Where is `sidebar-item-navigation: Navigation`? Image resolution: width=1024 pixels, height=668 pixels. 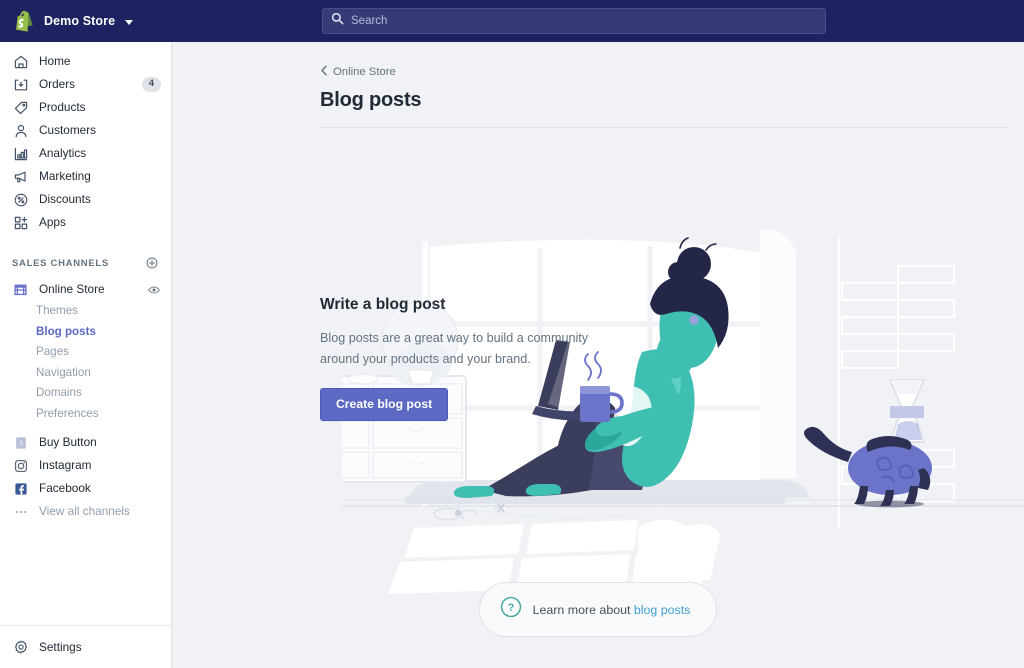
sidebar-item-navigation: Navigation is located at coordinates (85, 373).